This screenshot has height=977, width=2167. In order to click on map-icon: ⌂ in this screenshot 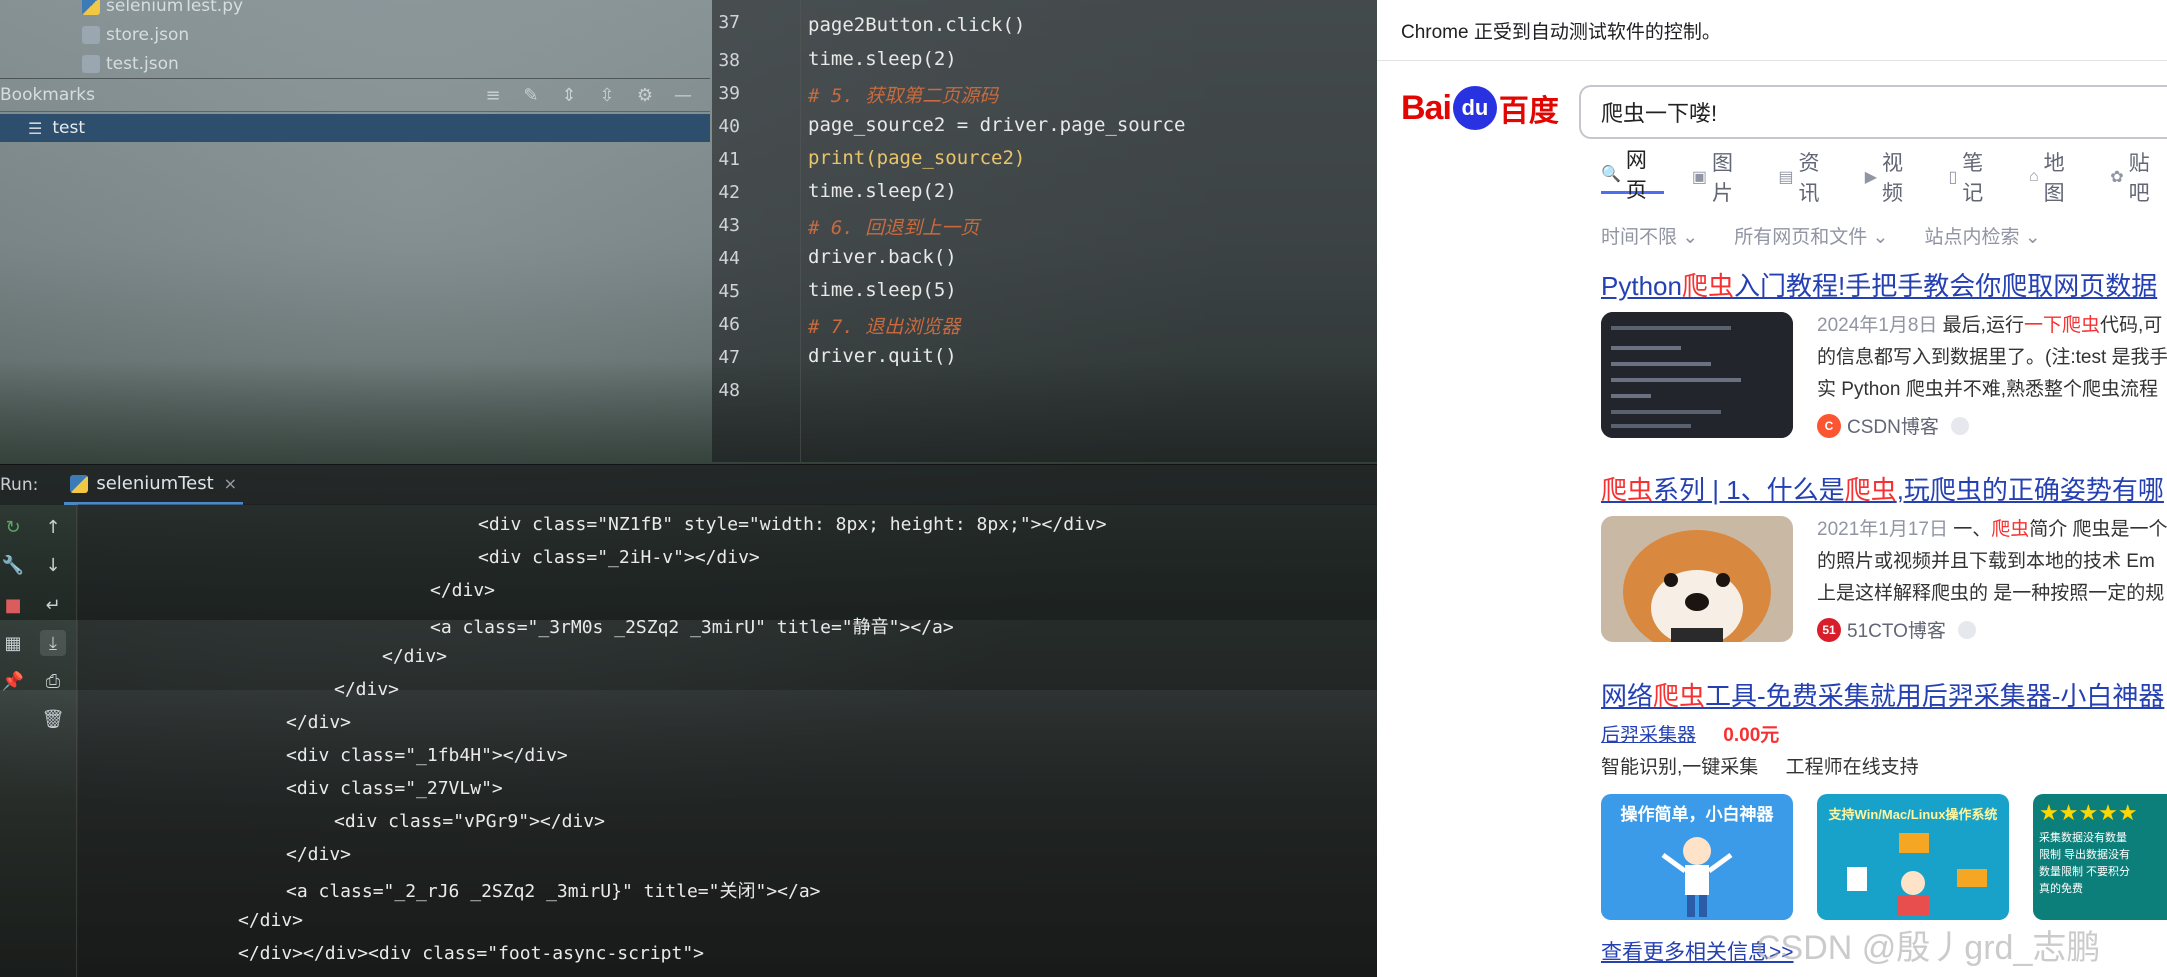, I will do `click(2033, 176)`.